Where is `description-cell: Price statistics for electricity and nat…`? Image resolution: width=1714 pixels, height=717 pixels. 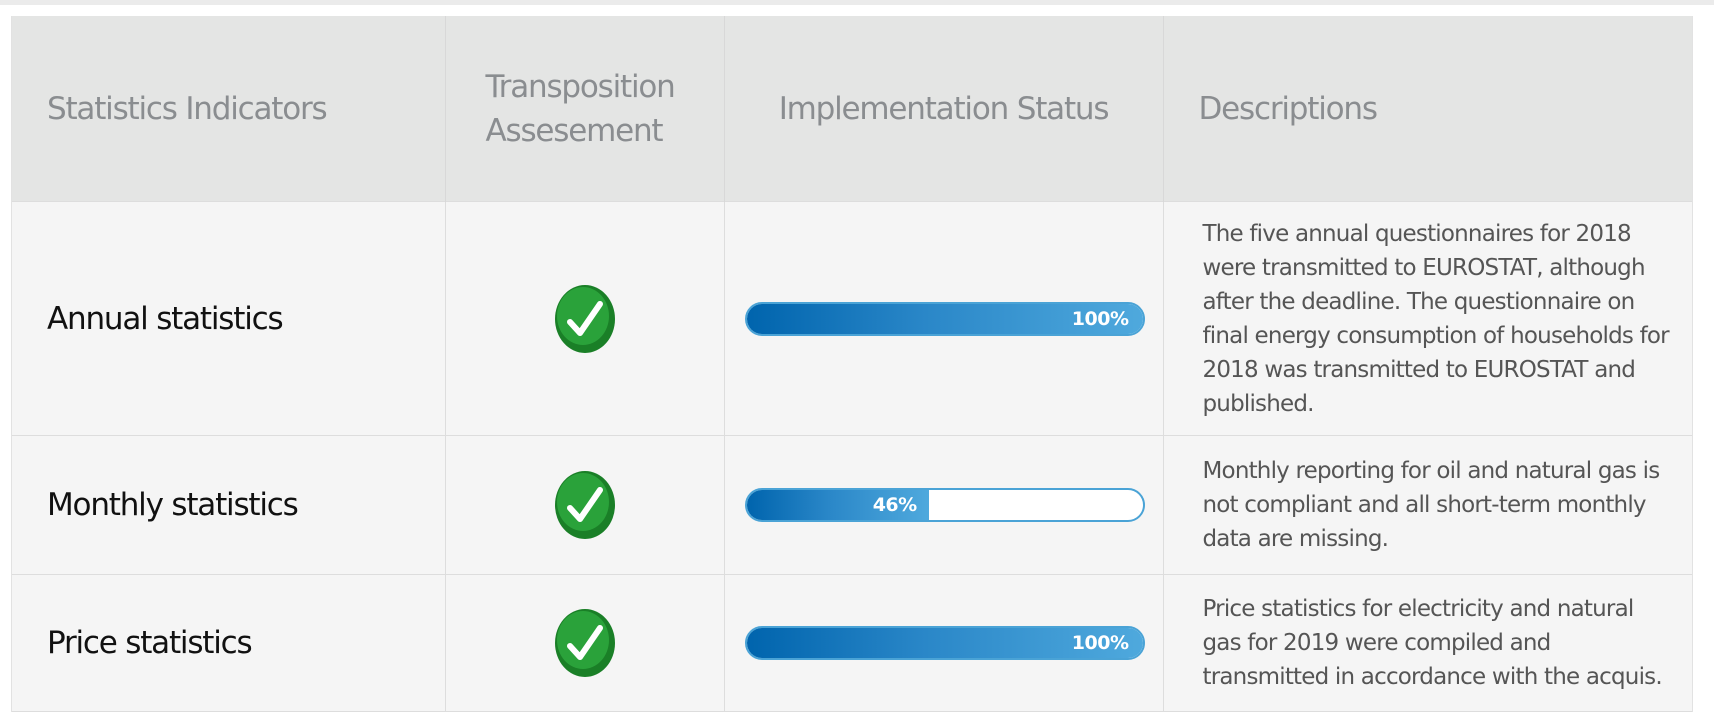
description-cell: Price statistics for electricity and nat… is located at coordinates (1427, 643).